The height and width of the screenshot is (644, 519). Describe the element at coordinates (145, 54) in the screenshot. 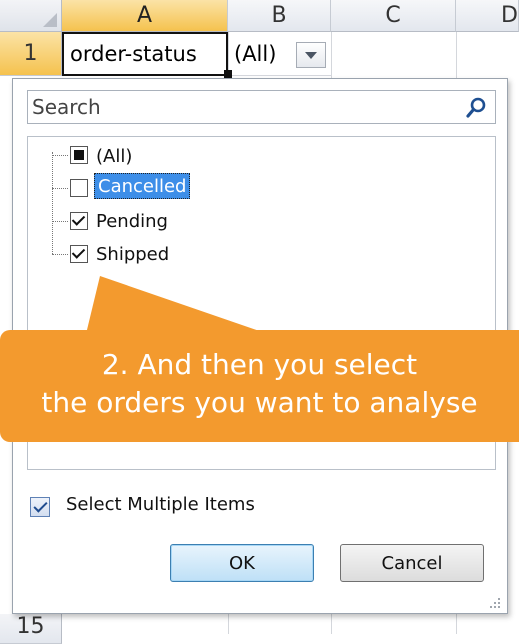

I see `cell-a1: order-status` at that location.